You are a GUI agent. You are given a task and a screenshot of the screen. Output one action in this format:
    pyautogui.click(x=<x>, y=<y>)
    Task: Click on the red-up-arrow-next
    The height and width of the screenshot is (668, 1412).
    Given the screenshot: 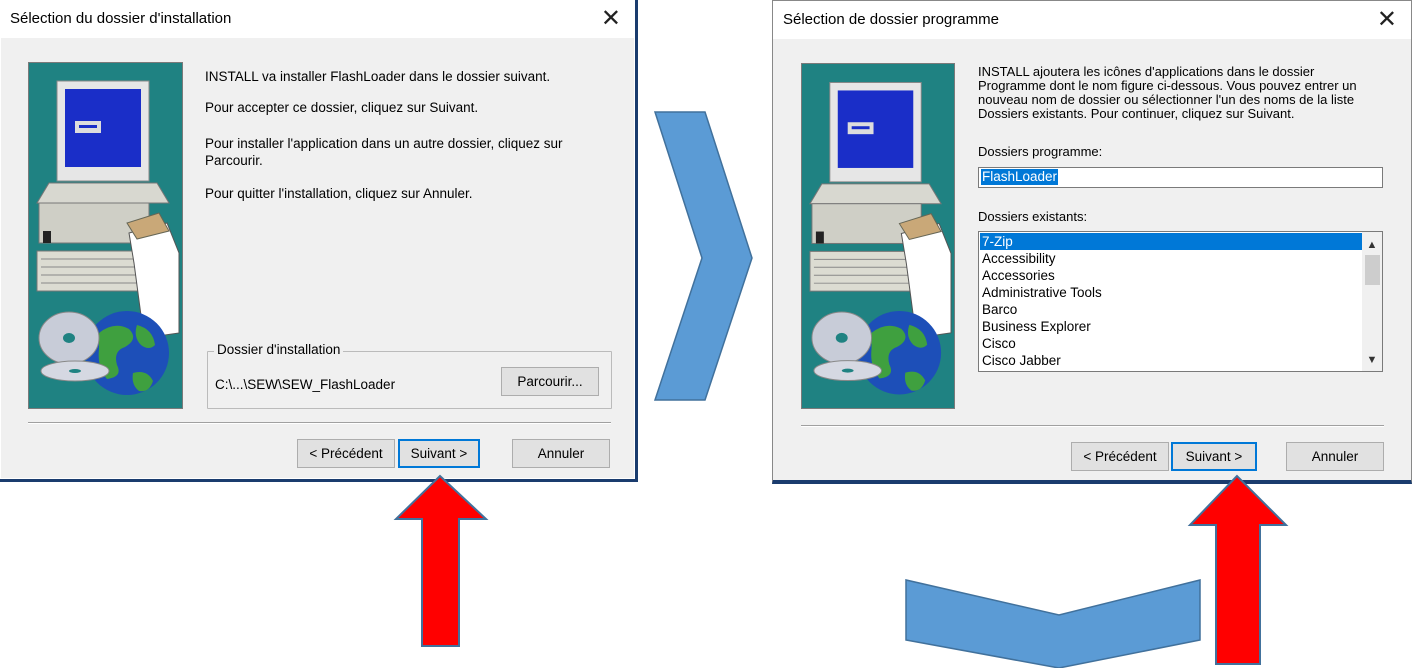 What is the action you would take?
    pyautogui.click(x=441, y=560)
    